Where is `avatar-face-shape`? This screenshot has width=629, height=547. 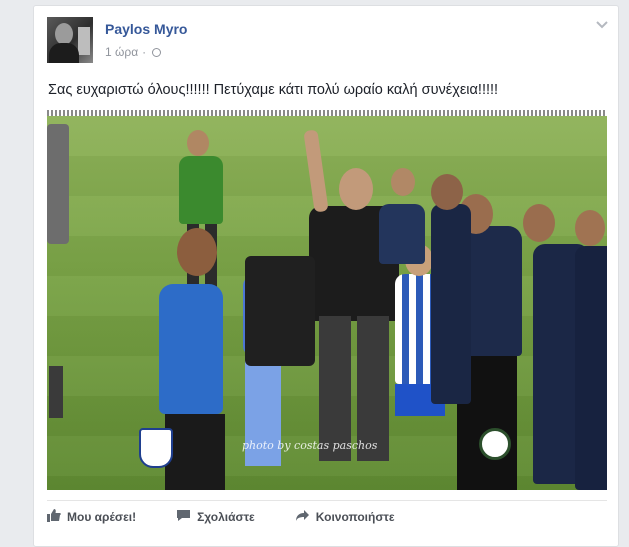
avatar-face-shape is located at coordinates (64, 34).